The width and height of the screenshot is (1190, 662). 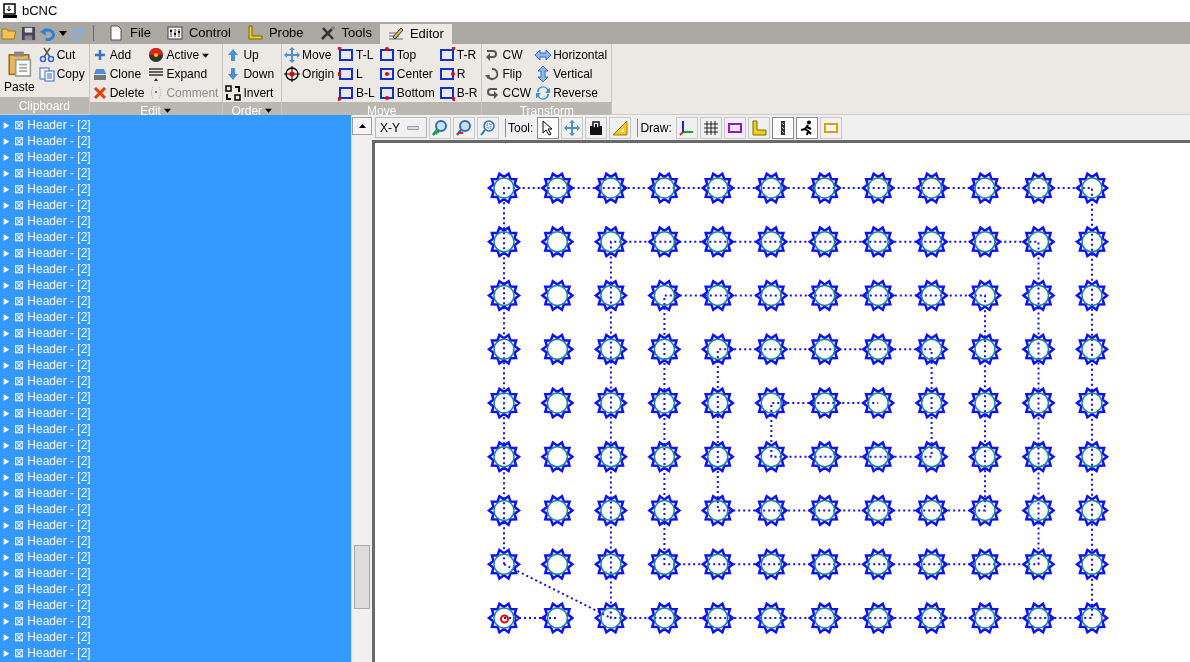 What do you see at coordinates (184, 74) in the screenshot?
I see `ribbon-button: Expand` at bounding box center [184, 74].